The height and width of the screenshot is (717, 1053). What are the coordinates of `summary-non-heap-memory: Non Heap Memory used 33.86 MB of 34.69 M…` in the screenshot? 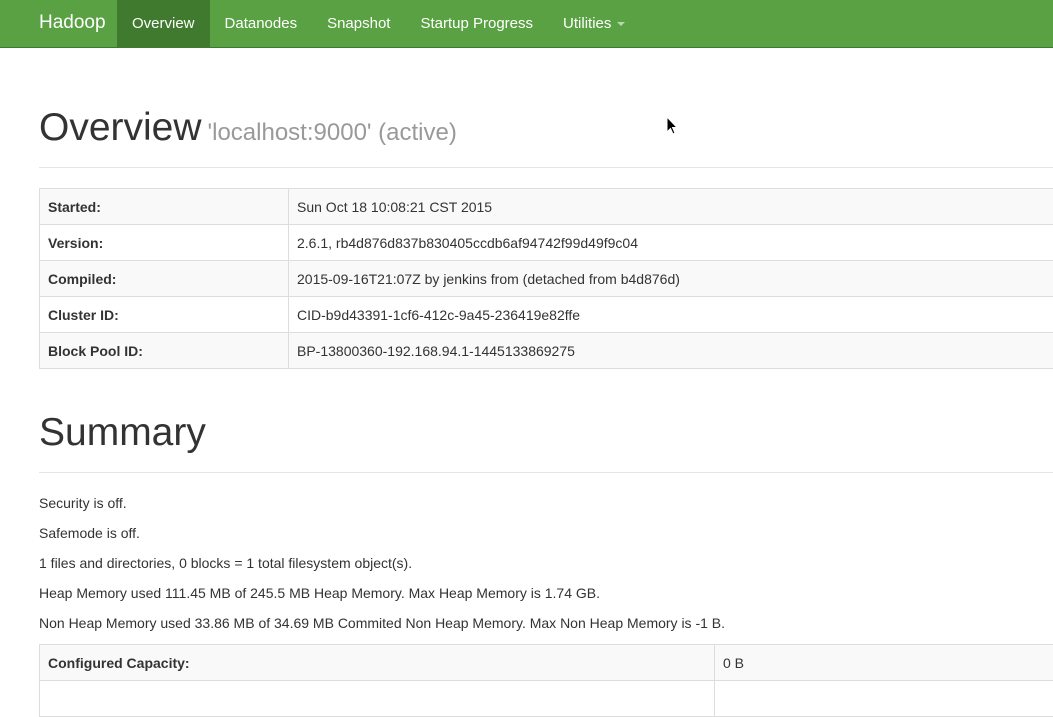 It's located at (382, 623).